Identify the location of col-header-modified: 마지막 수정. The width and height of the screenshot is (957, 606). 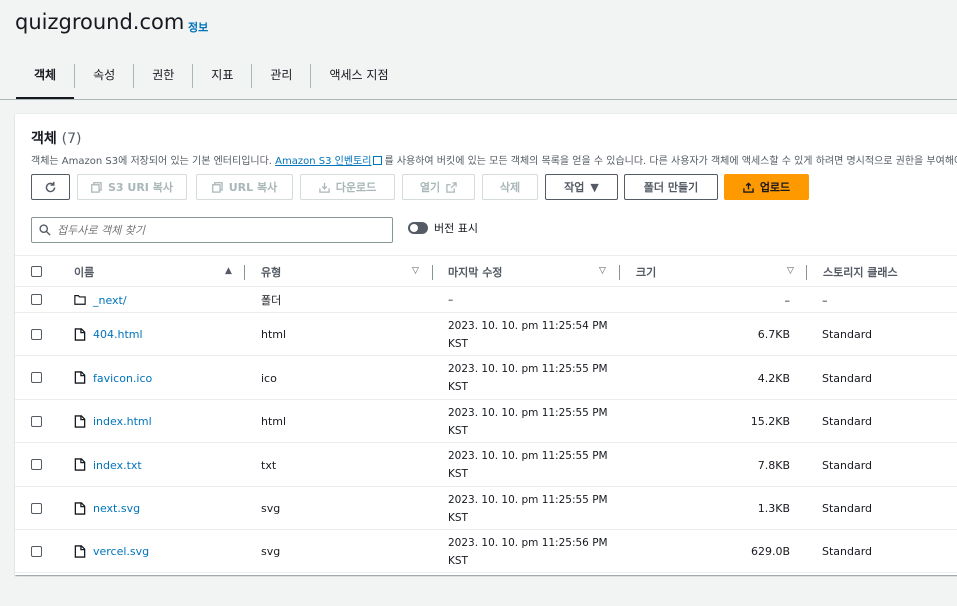
(475, 272).